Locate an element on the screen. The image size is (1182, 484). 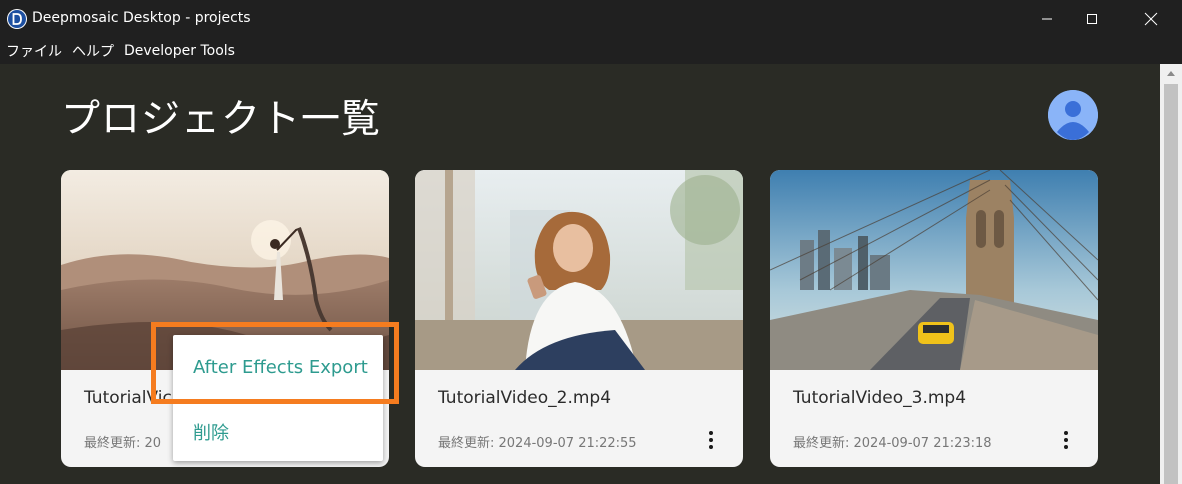
close-icon is located at coordinates (1151, 19).